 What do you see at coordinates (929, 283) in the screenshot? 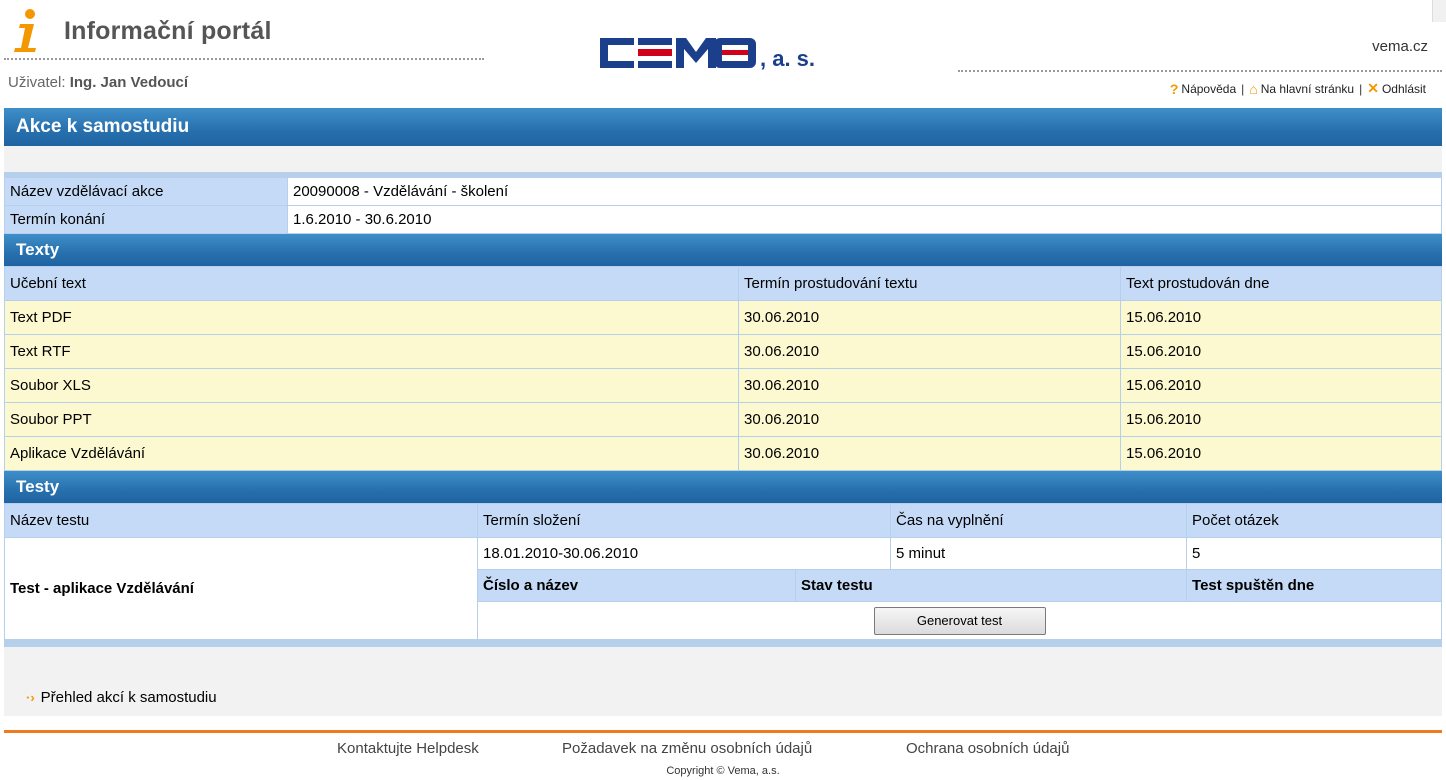
I see `column-header: Termín prostudování textu` at bounding box center [929, 283].